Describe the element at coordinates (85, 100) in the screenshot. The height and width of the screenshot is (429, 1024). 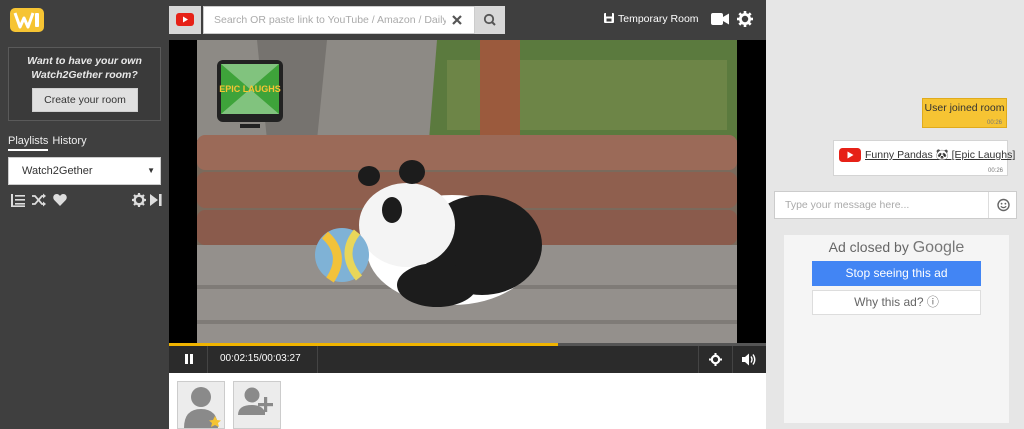
I see `create-room-button: Create your room` at that location.